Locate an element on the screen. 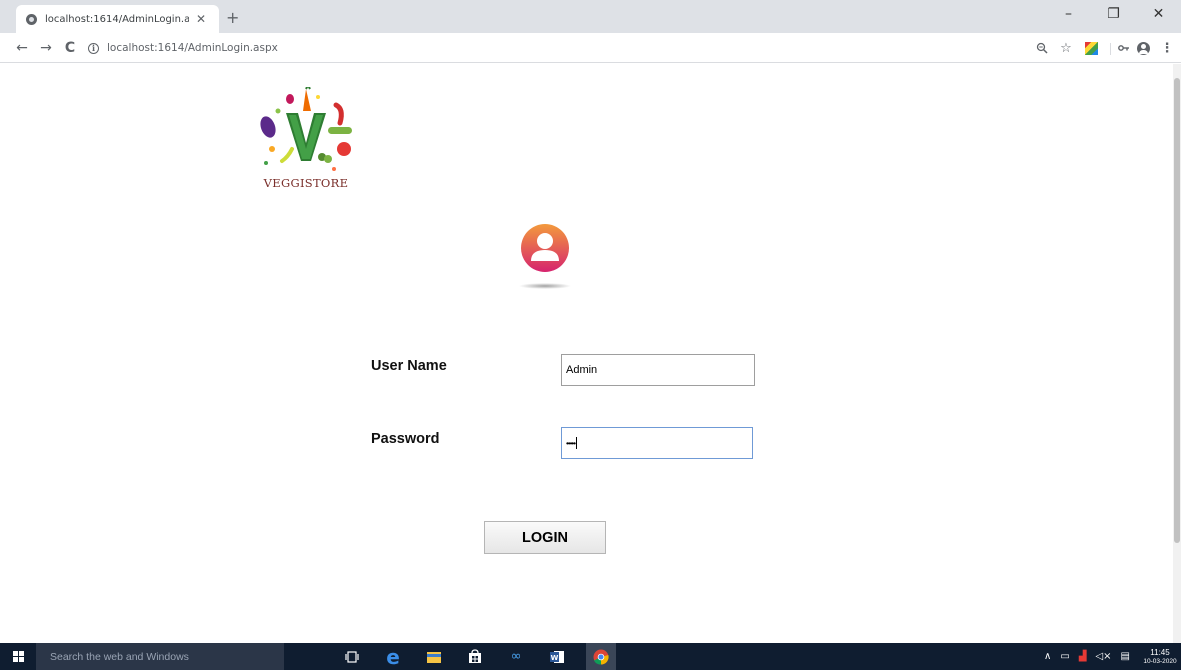 The image size is (1181, 670). text-caret is located at coordinates (577, 443).